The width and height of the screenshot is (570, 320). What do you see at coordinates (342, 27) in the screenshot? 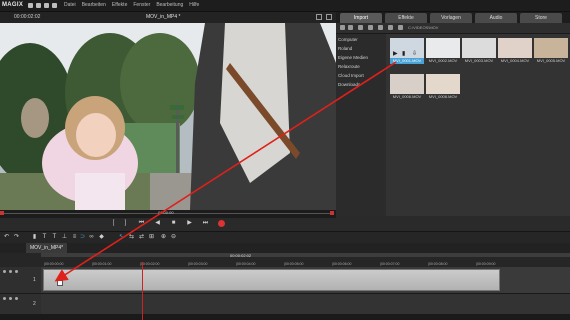
I see `back-icon` at bounding box center [342, 27].